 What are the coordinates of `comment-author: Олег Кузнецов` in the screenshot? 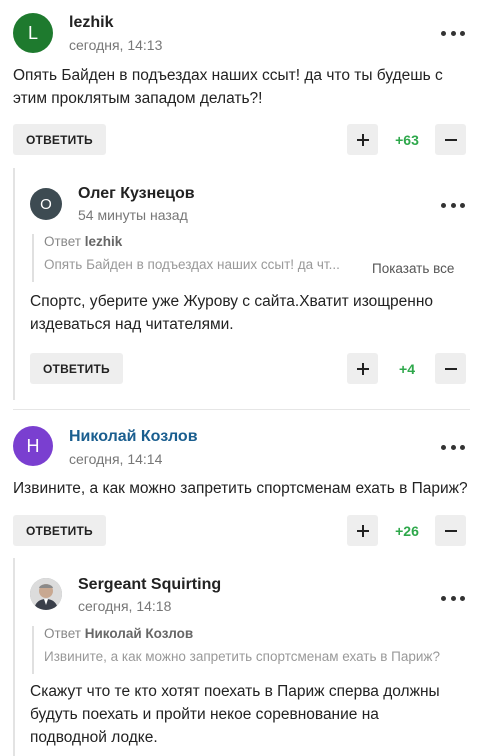 It's located at (136, 194).